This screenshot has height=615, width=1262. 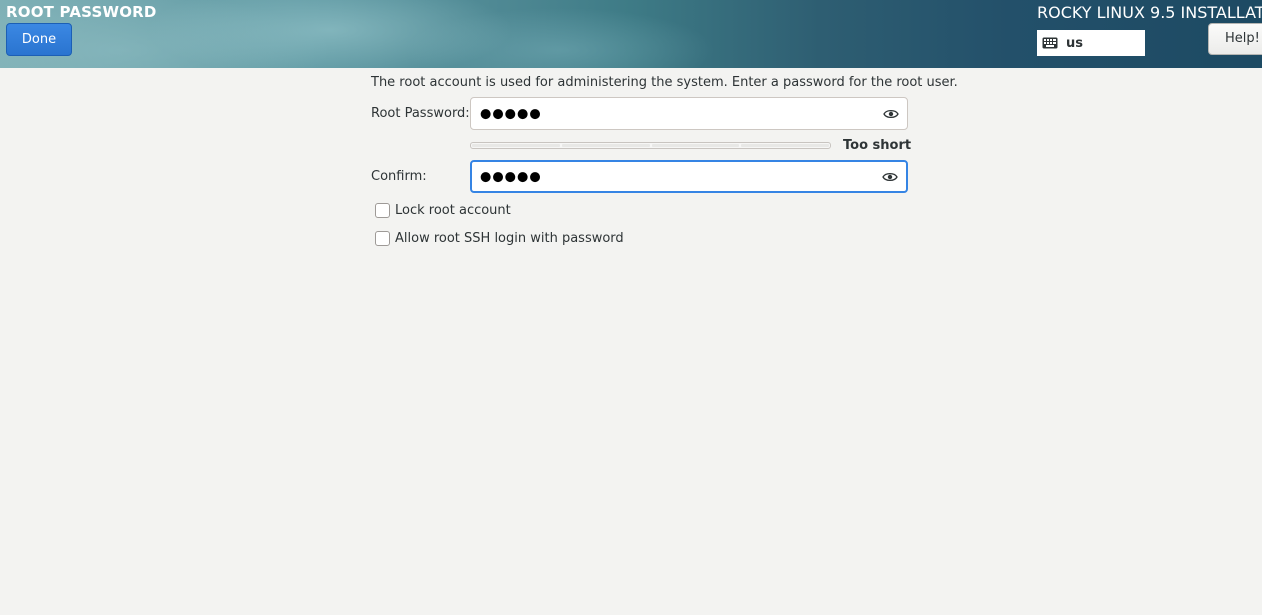 What do you see at coordinates (509, 238) in the screenshot?
I see `ssh-login-label: Allow root SSH login with password` at bounding box center [509, 238].